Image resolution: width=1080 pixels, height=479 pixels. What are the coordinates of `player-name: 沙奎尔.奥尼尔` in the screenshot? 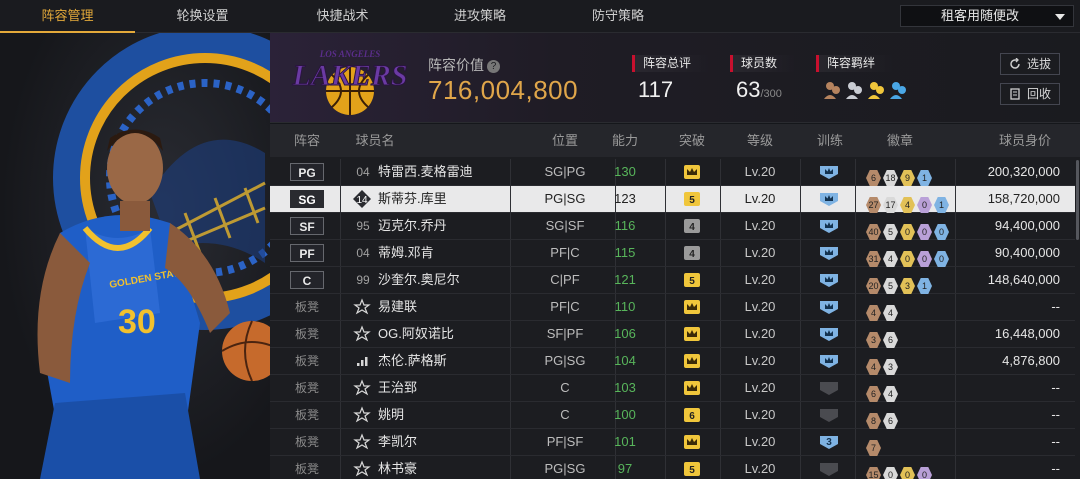 It's located at (458, 280).